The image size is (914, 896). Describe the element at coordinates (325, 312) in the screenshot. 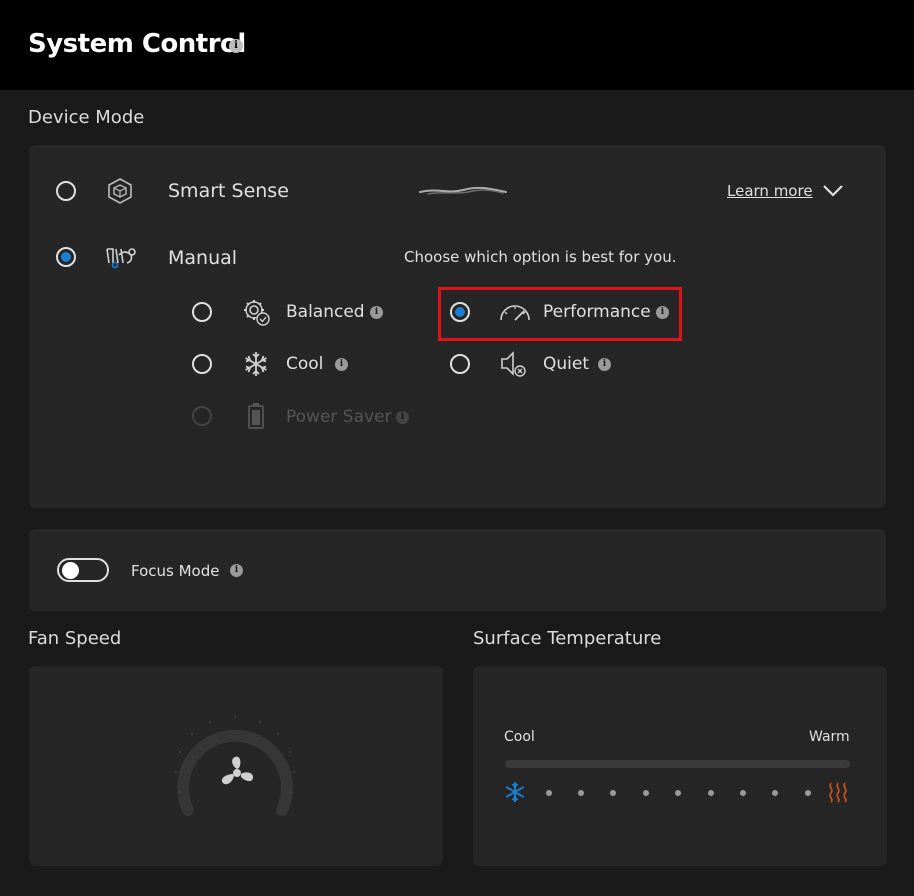

I see `balanced-label: Balanced` at that location.